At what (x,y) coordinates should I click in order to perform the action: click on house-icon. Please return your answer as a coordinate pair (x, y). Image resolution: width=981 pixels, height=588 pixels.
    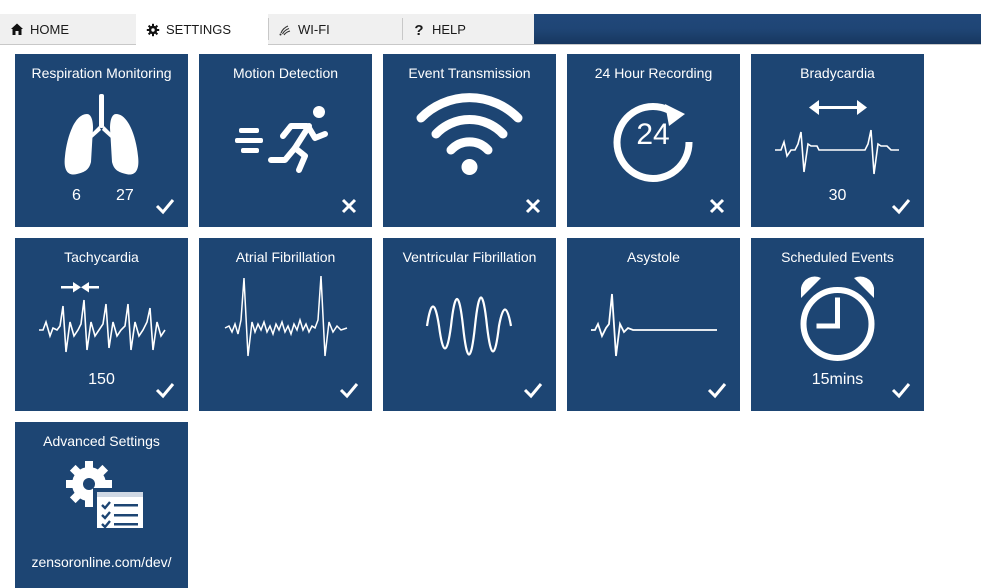
    Looking at the image, I should click on (17, 29).